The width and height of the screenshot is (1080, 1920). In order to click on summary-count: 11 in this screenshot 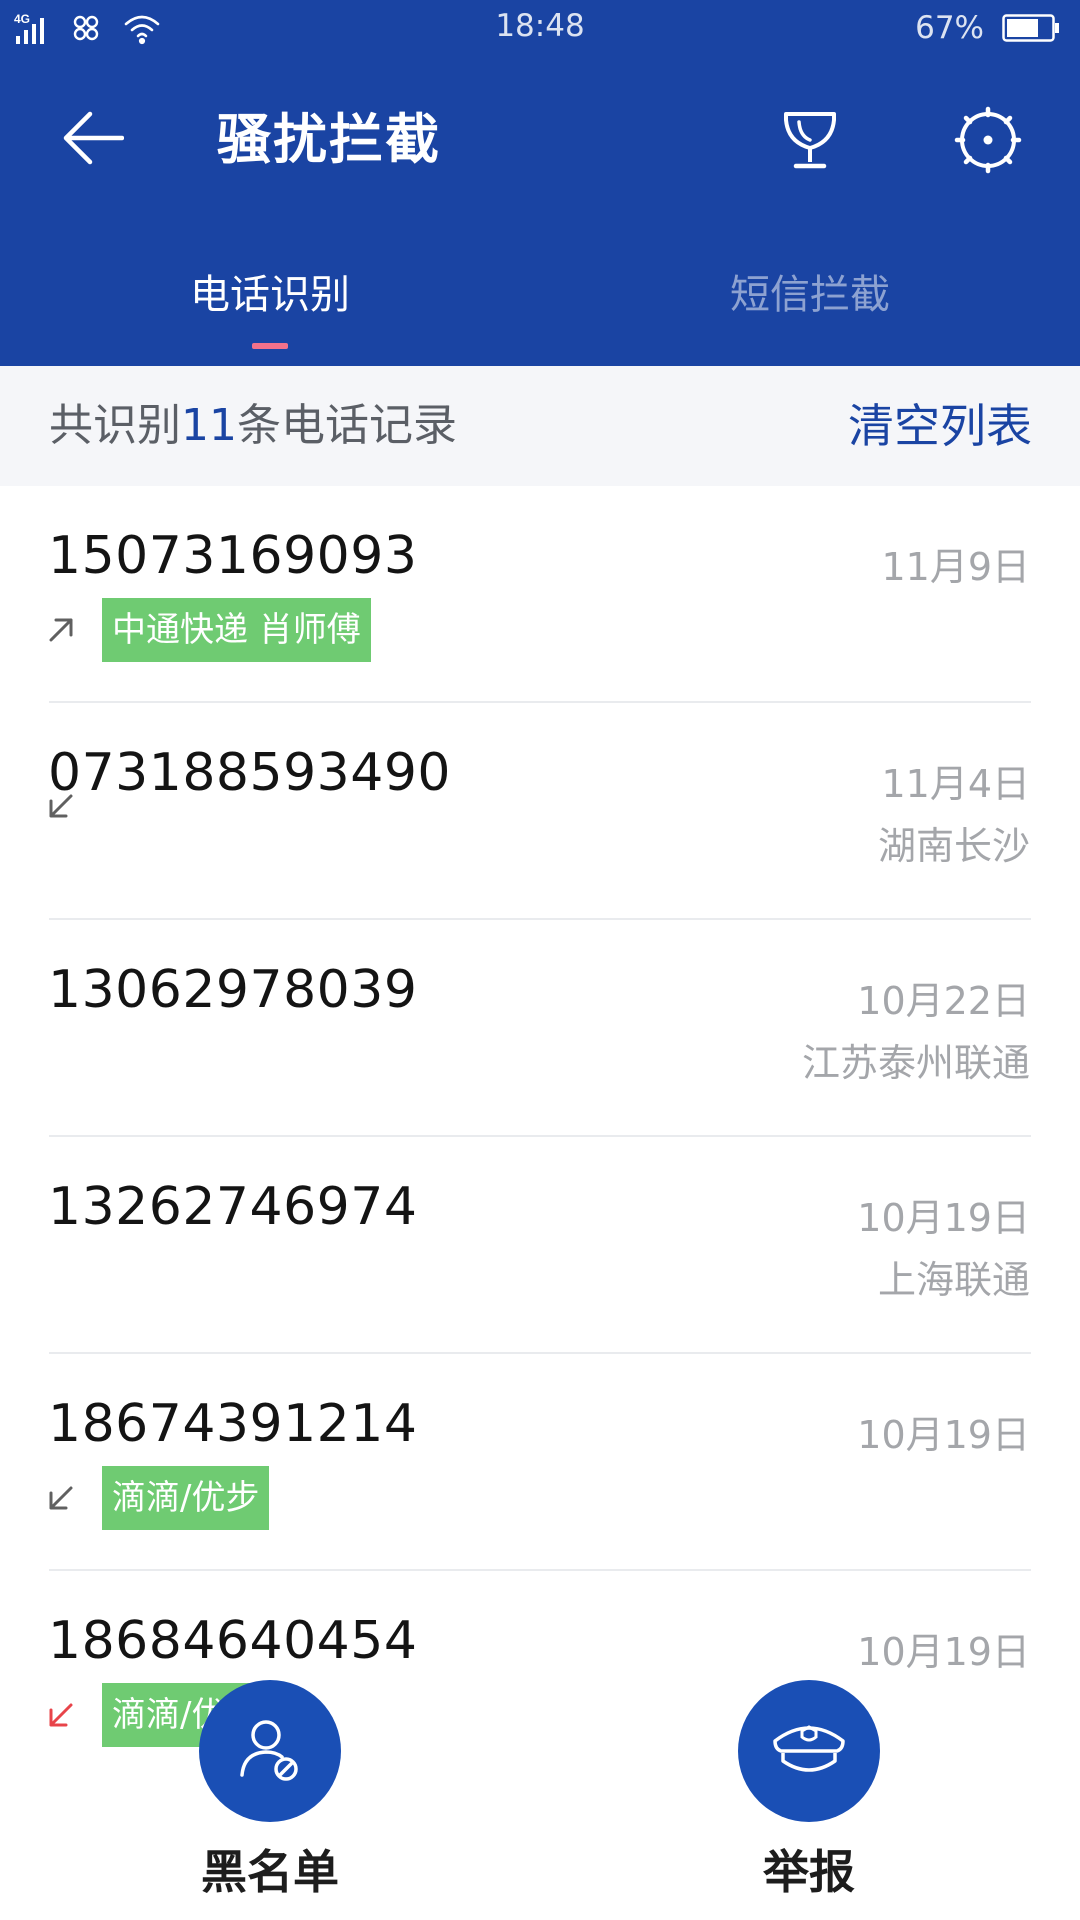, I will do `click(209, 425)`.